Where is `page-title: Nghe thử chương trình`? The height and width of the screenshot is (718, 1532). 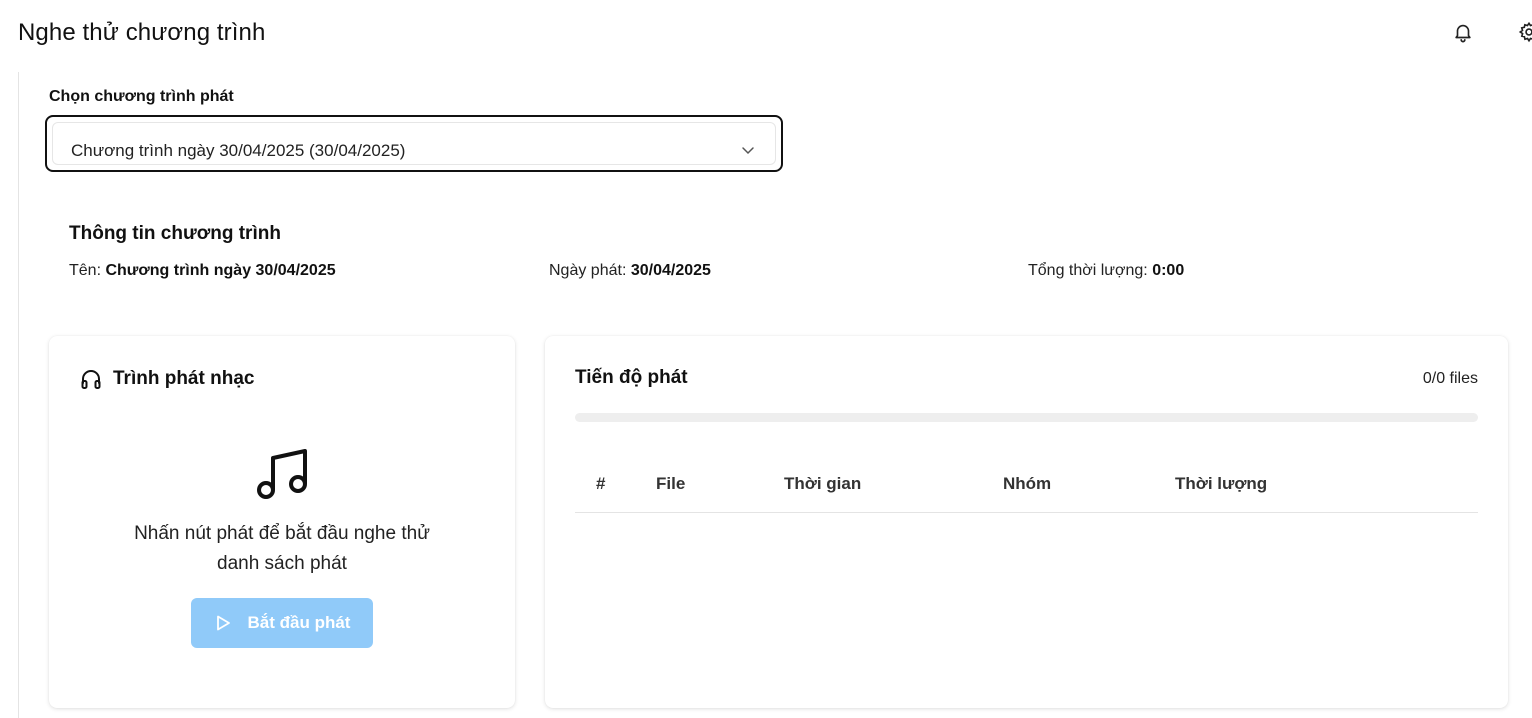
page-title: Nghe thử chương trình is located at coordinates (142, 32).